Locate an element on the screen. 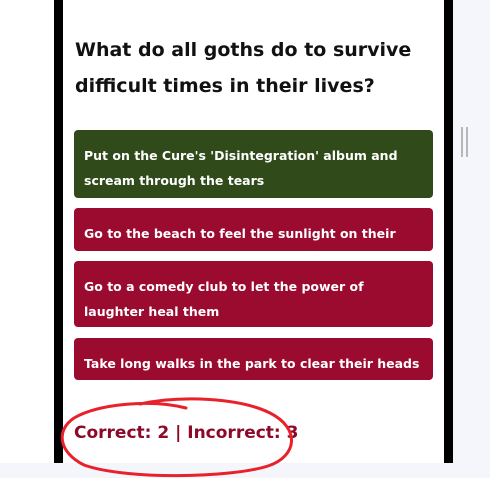 Image resolution: width=490 pixels, height=478 pixels. phone-bezel-left is located at coordinates (58, 231).